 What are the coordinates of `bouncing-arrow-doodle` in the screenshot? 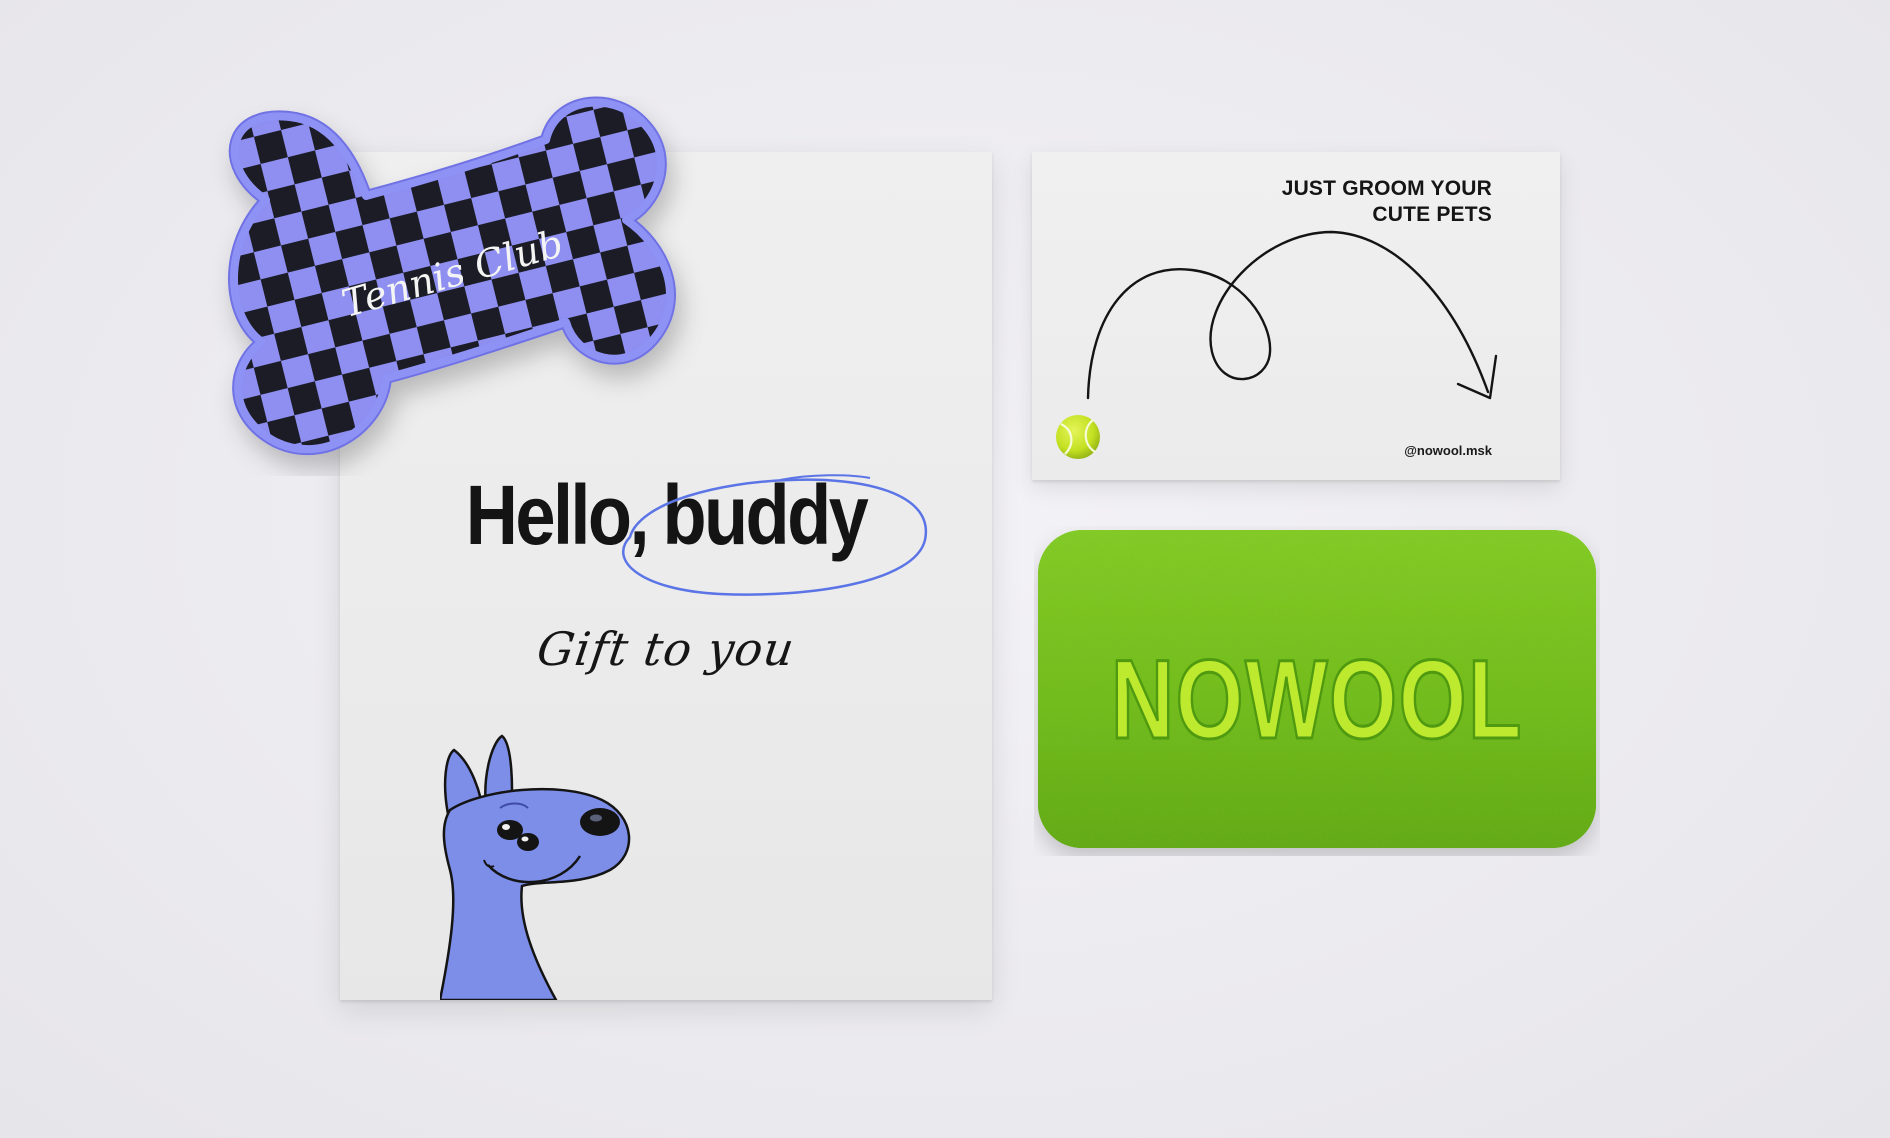 It's located at (1292, 315).